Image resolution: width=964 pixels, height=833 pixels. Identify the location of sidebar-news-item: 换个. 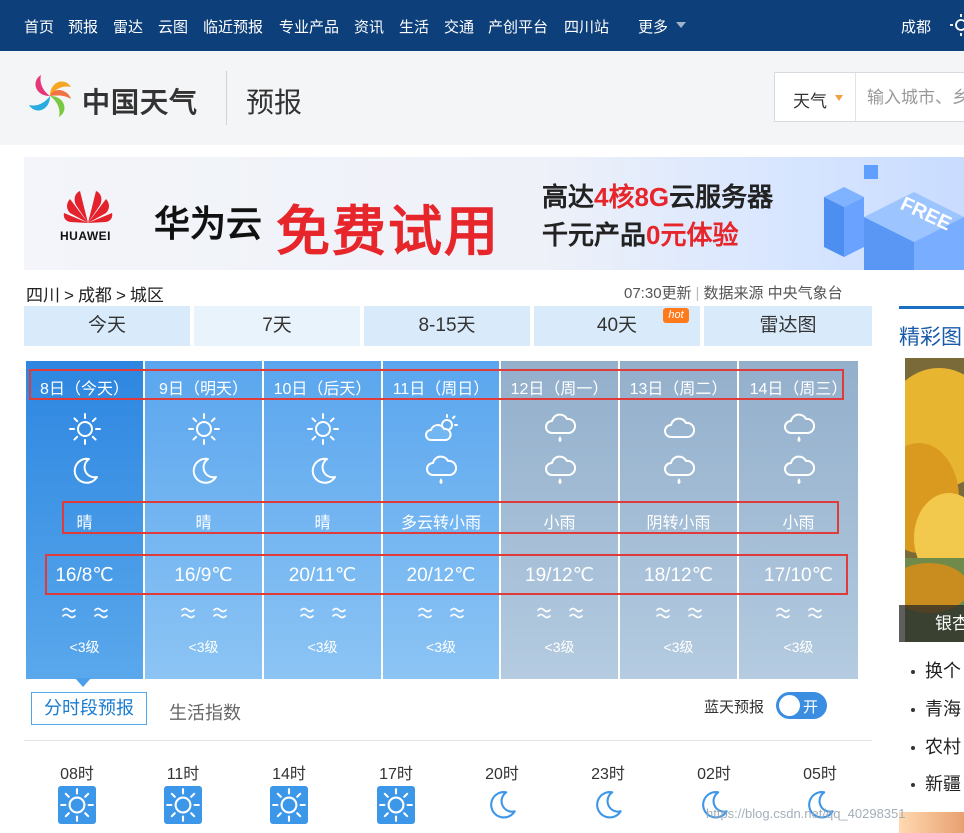
(936, 670).